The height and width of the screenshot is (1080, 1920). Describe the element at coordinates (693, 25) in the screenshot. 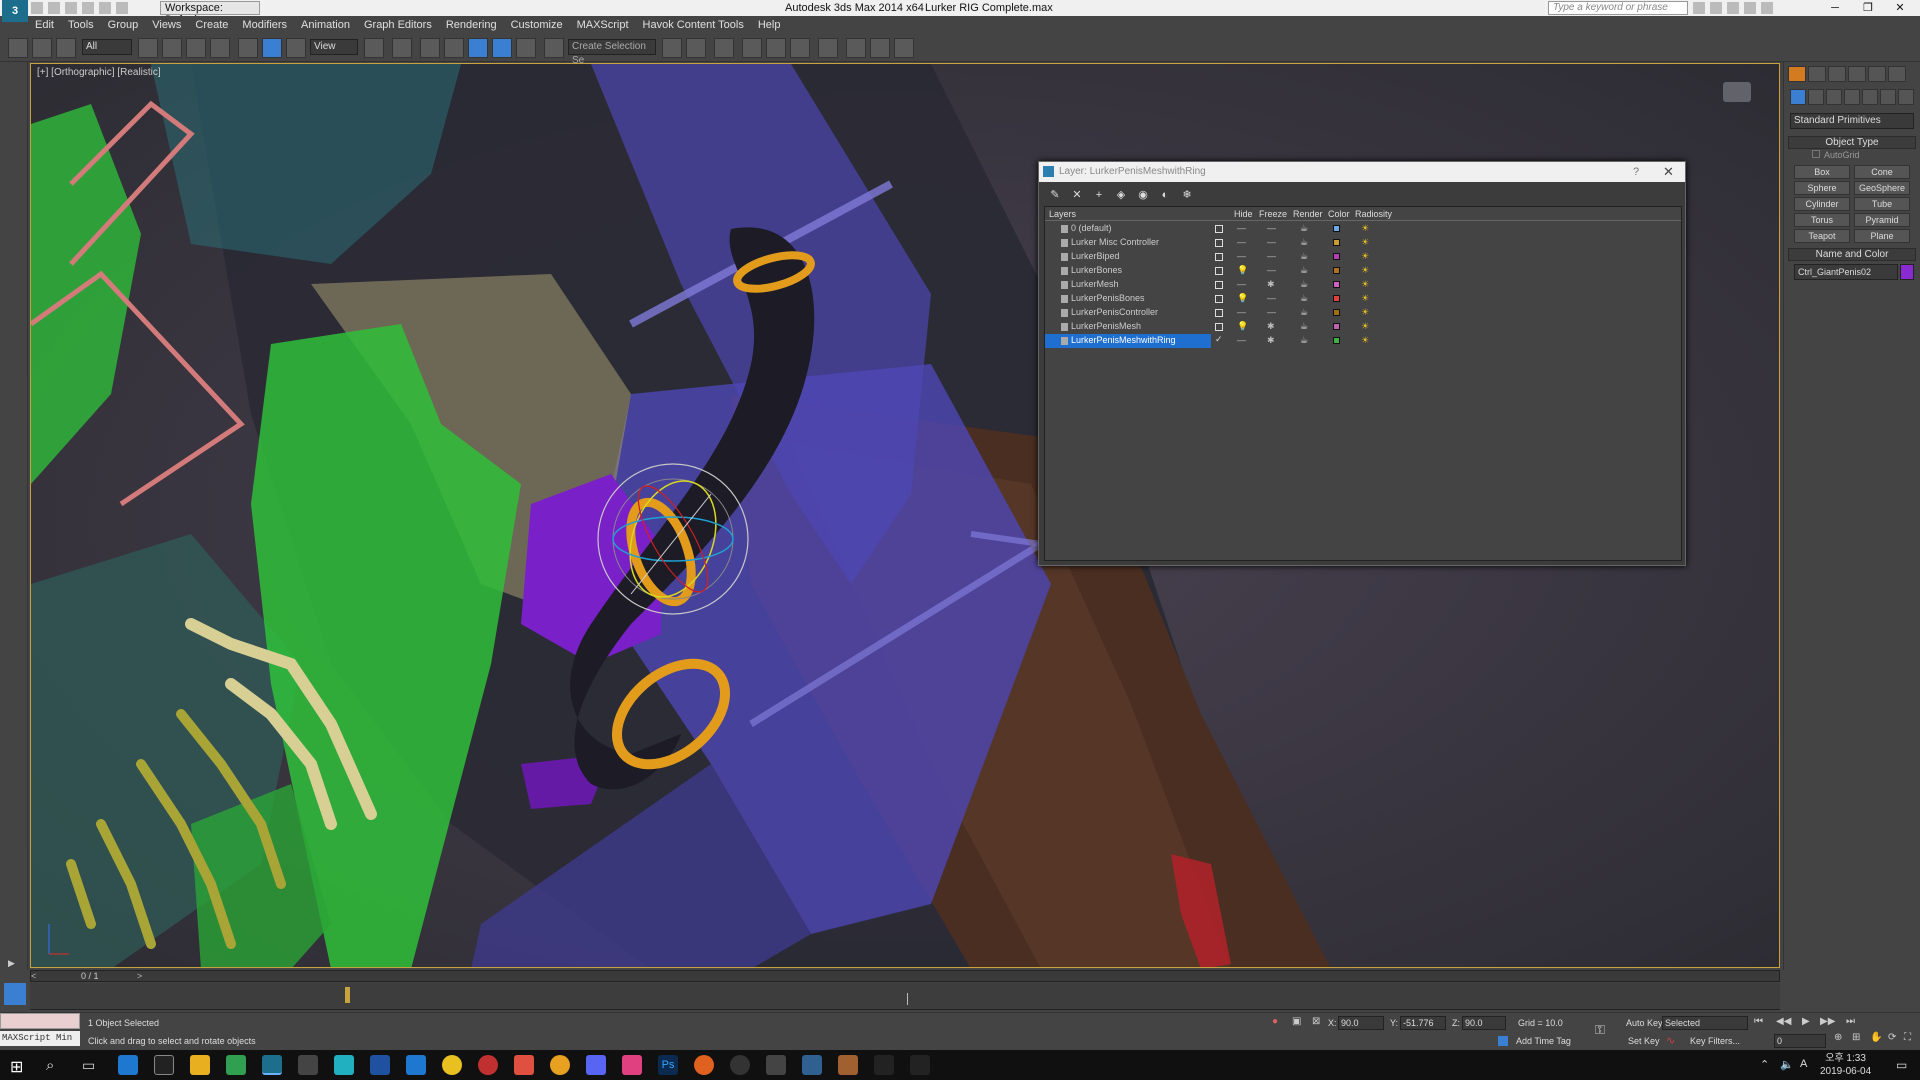

I see `menu-havok: Havok Content Tools` at that location.